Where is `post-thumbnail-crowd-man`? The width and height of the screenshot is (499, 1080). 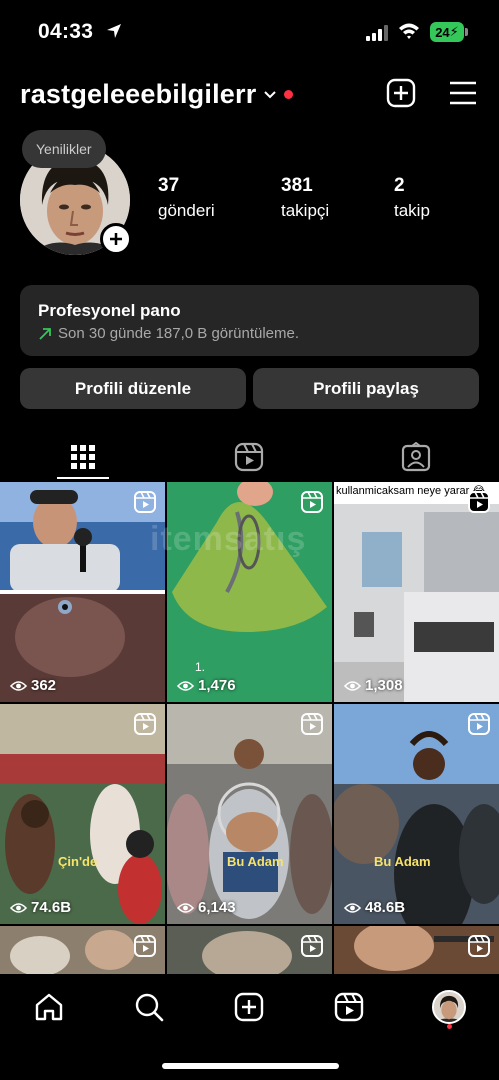
post-thumbnail-crowd-man is located at coordinates (249, 814).